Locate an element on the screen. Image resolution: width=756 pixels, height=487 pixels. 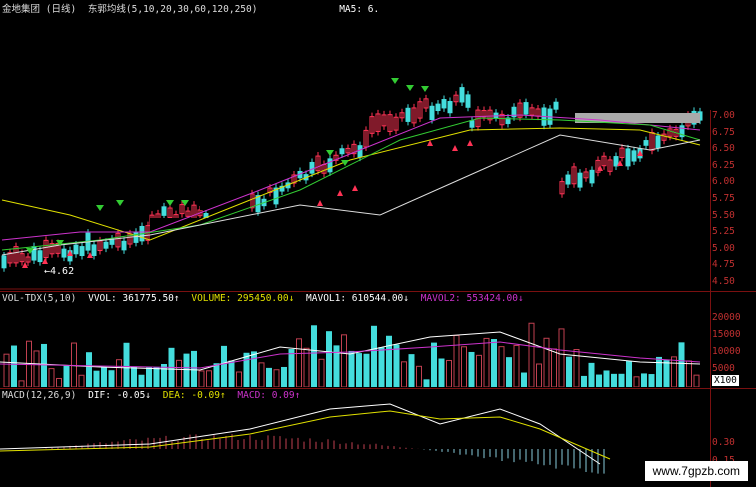
low-price-label: ←4.62 is located at coordinates (59, 271).